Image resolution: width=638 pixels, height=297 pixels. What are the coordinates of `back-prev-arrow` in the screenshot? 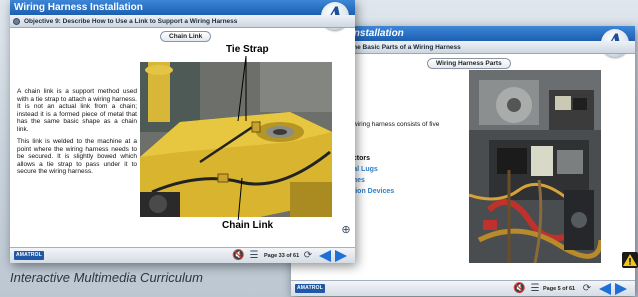 It's located at (605, 289).